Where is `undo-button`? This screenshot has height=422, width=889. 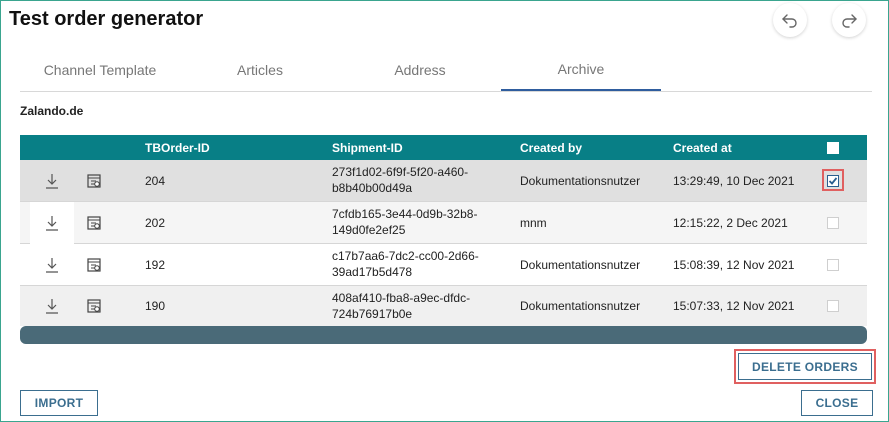
undo-button is located at coordinates (790, 20).